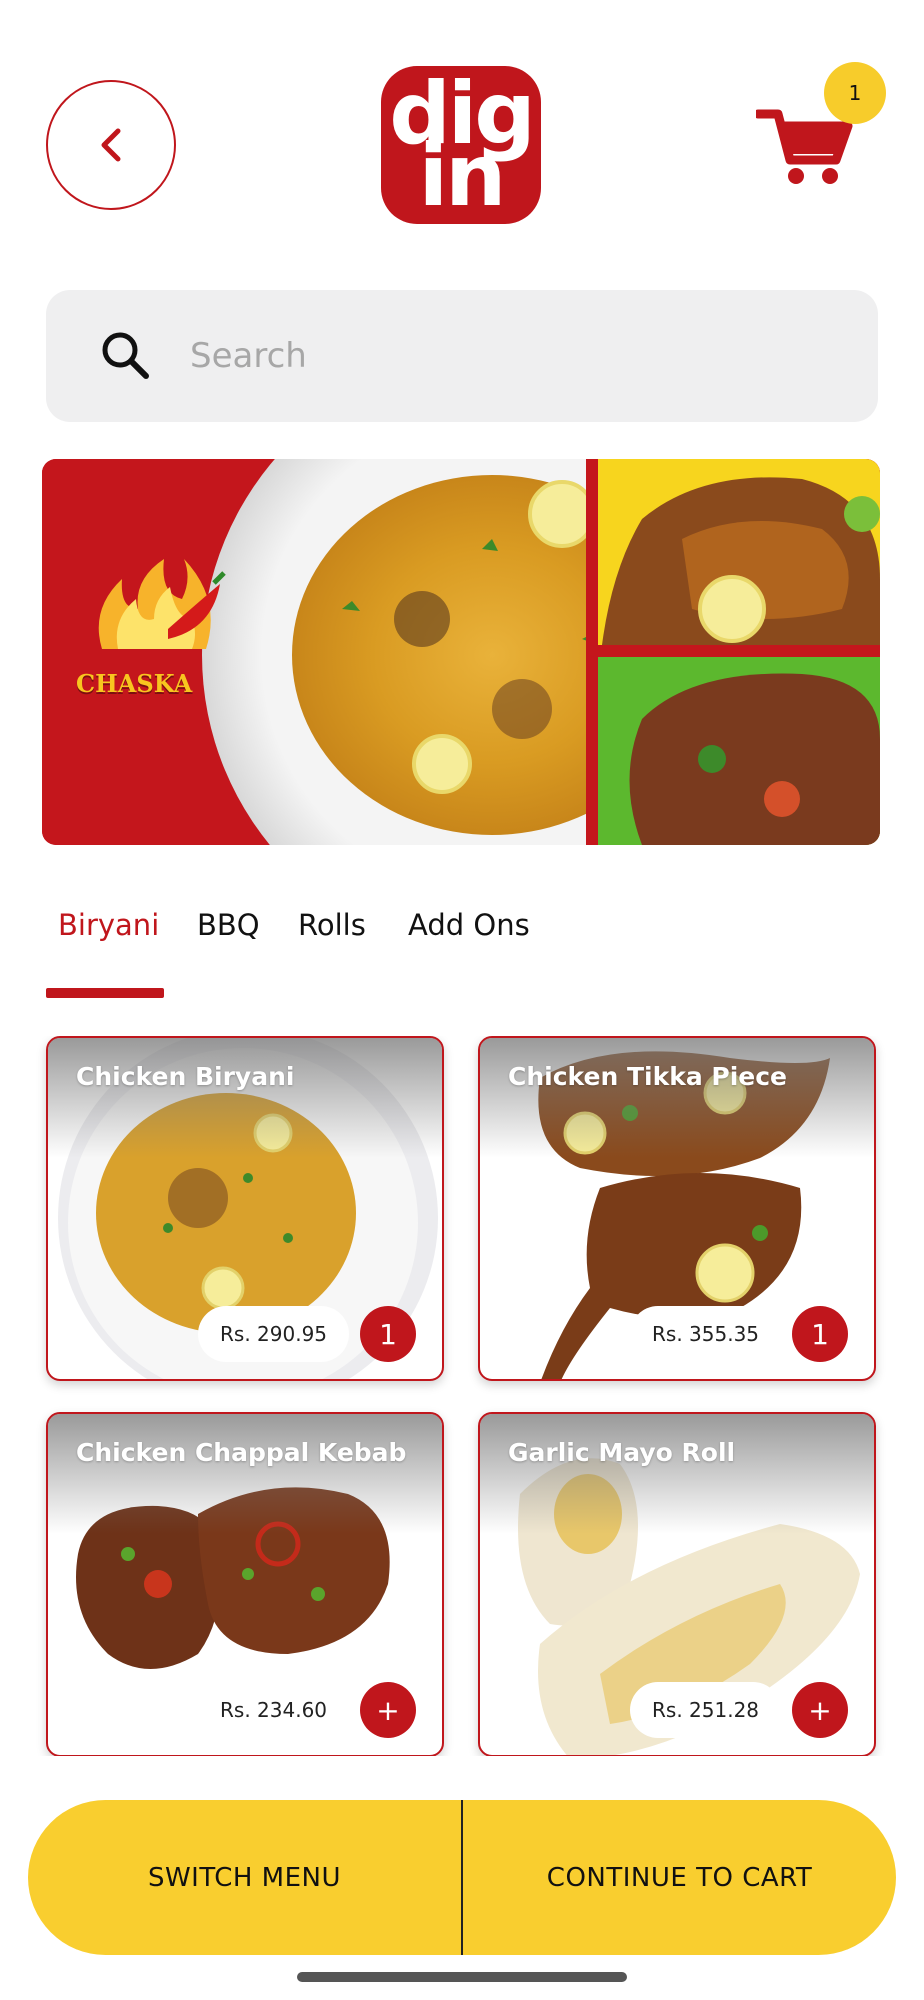  What do you see at coordinates (185, 1076) in the screenshot?
I see `product-name: Chicken Biryani` at bounding box center [185, 1076].